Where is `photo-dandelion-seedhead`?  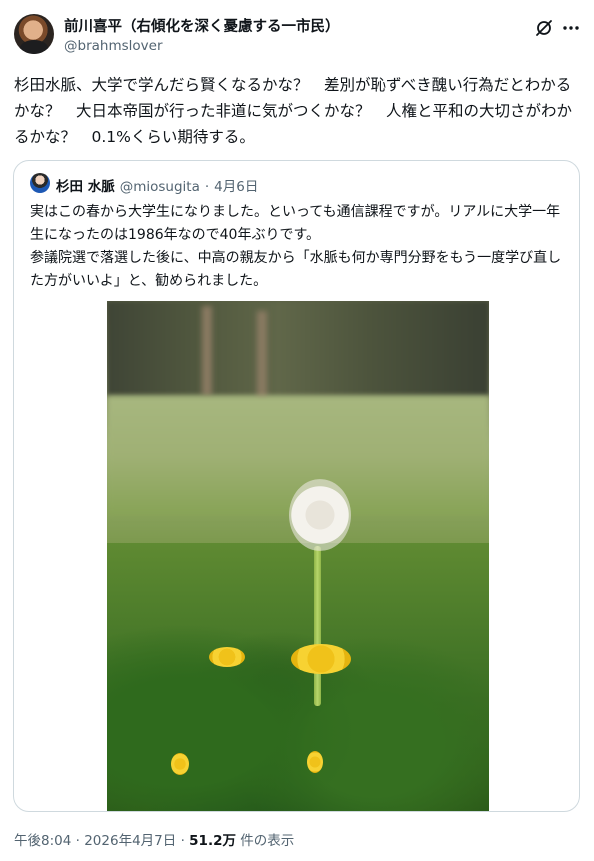
photo-dandelion-seedhead is located at coordinates (320, 515).